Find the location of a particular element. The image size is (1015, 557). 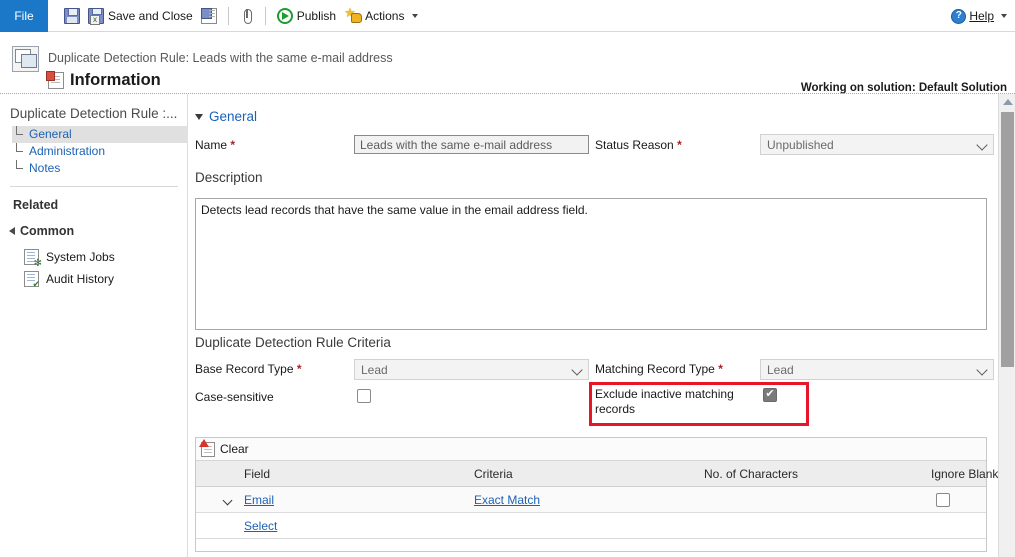

duplicate-detection-rule-icon is located at coordinates (25, 59).